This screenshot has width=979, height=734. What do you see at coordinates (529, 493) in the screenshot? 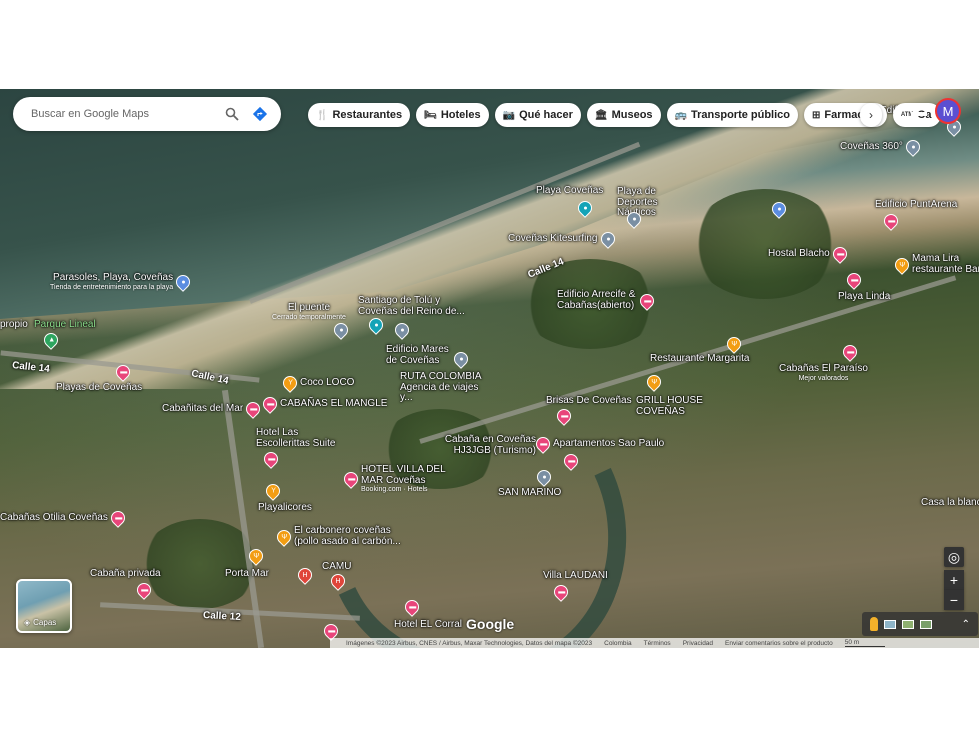
I see `place-marker: SAN MARINO` at bounding box center [529, 493].